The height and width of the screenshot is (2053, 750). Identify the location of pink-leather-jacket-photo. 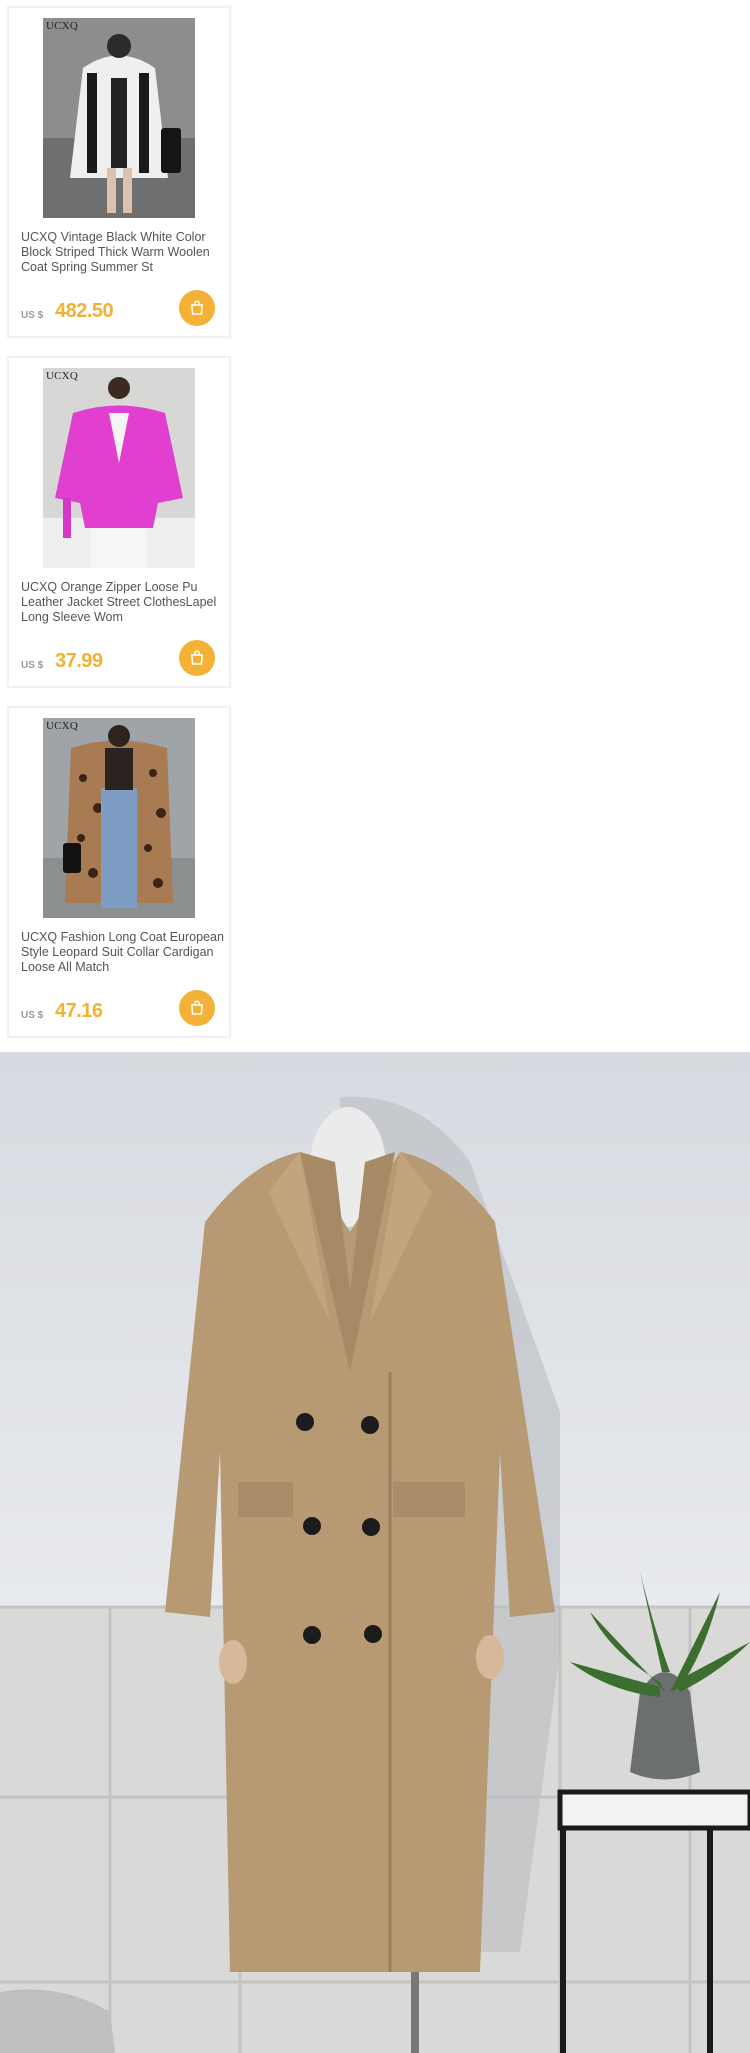
(119, 468).